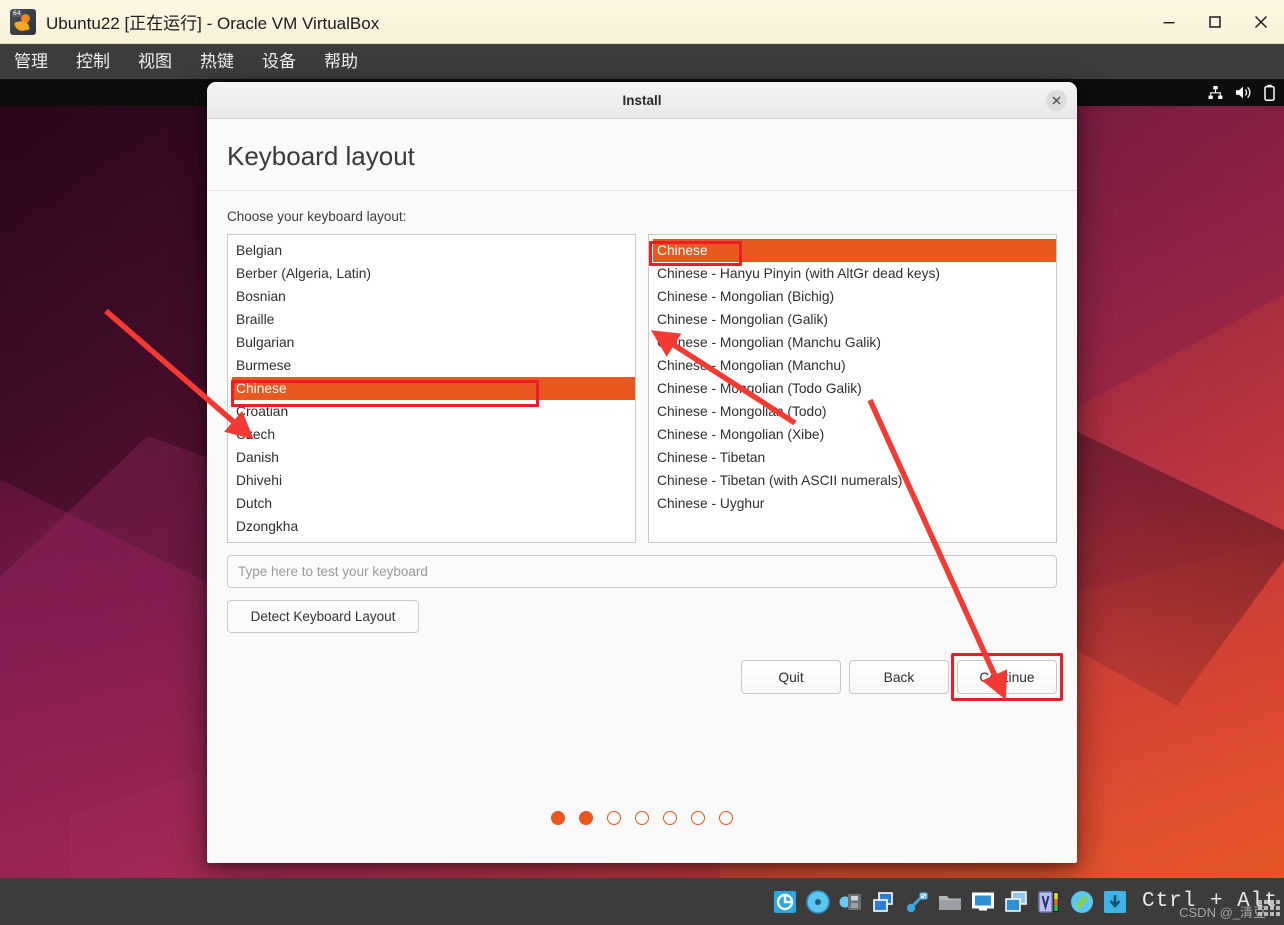  What do you see at coordinates (852, 342) in the screenshot?
I see `keyboard-variant-list-item: Chinese - Mongolian (Manchu Galik)` at bounding box center [852, 342].